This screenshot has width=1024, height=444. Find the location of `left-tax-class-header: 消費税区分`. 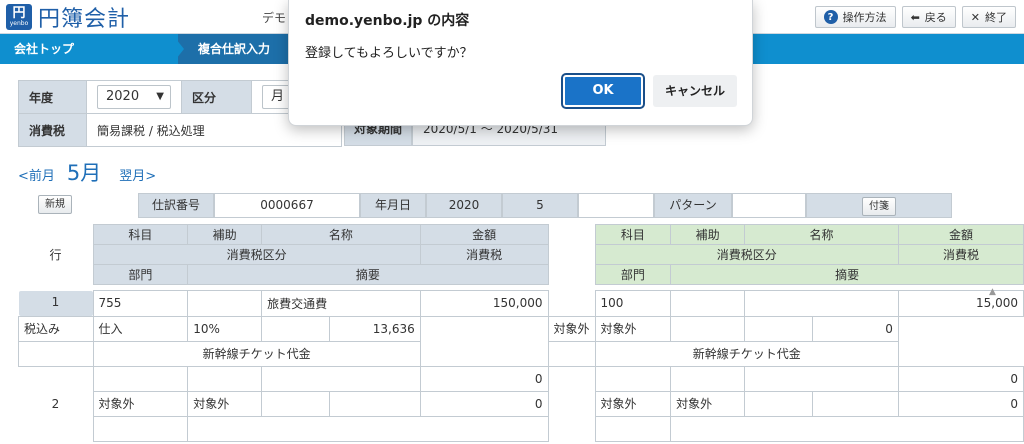

left-tax-class-header: 消費税区分 is located at coordinates (256, 254).